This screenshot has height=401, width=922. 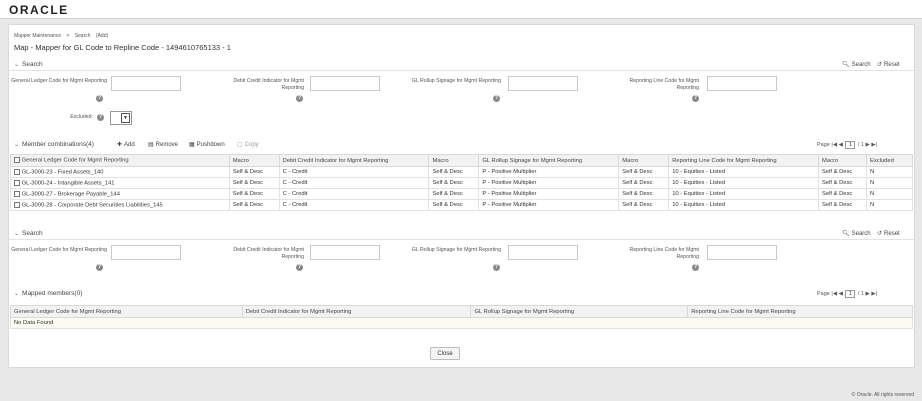 I want to click on cell-text: GL-3000-23 - Fixed Assets_140, so click(x=62, y=172).